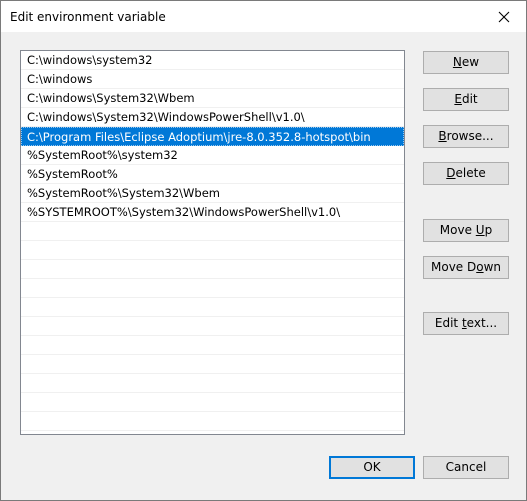 The width and height of the screenshot is (527, 501). What do you see at coordinates (263, 16) in the screenshot?
I see `title-bar: Edit environment variable` at bounding box center [263, 16].